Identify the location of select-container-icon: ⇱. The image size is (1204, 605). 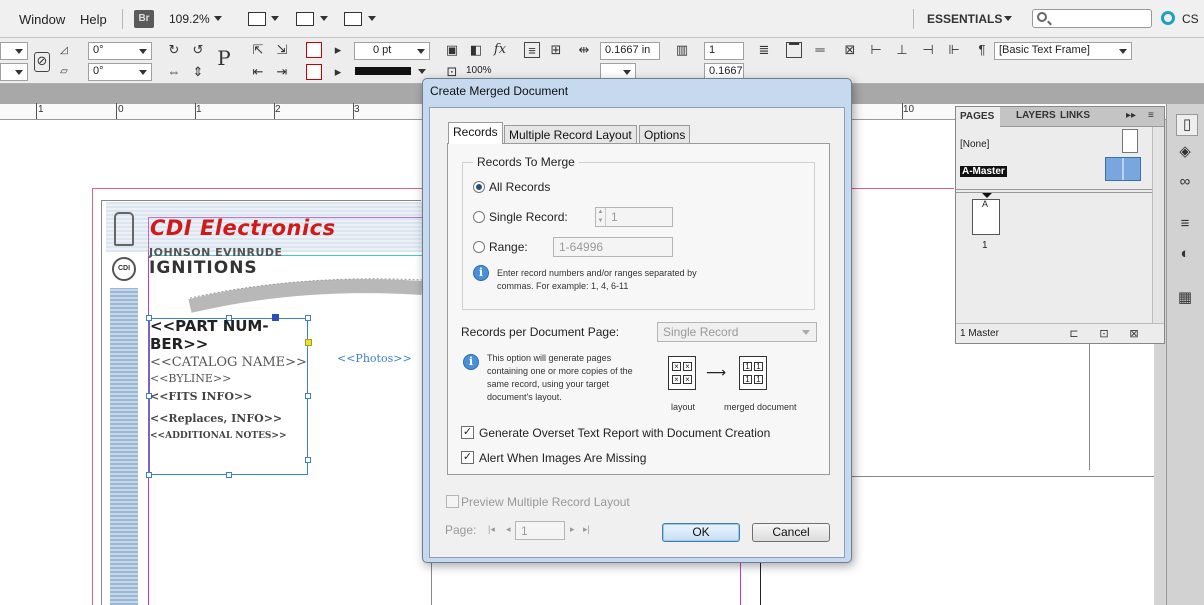
(258, 50).